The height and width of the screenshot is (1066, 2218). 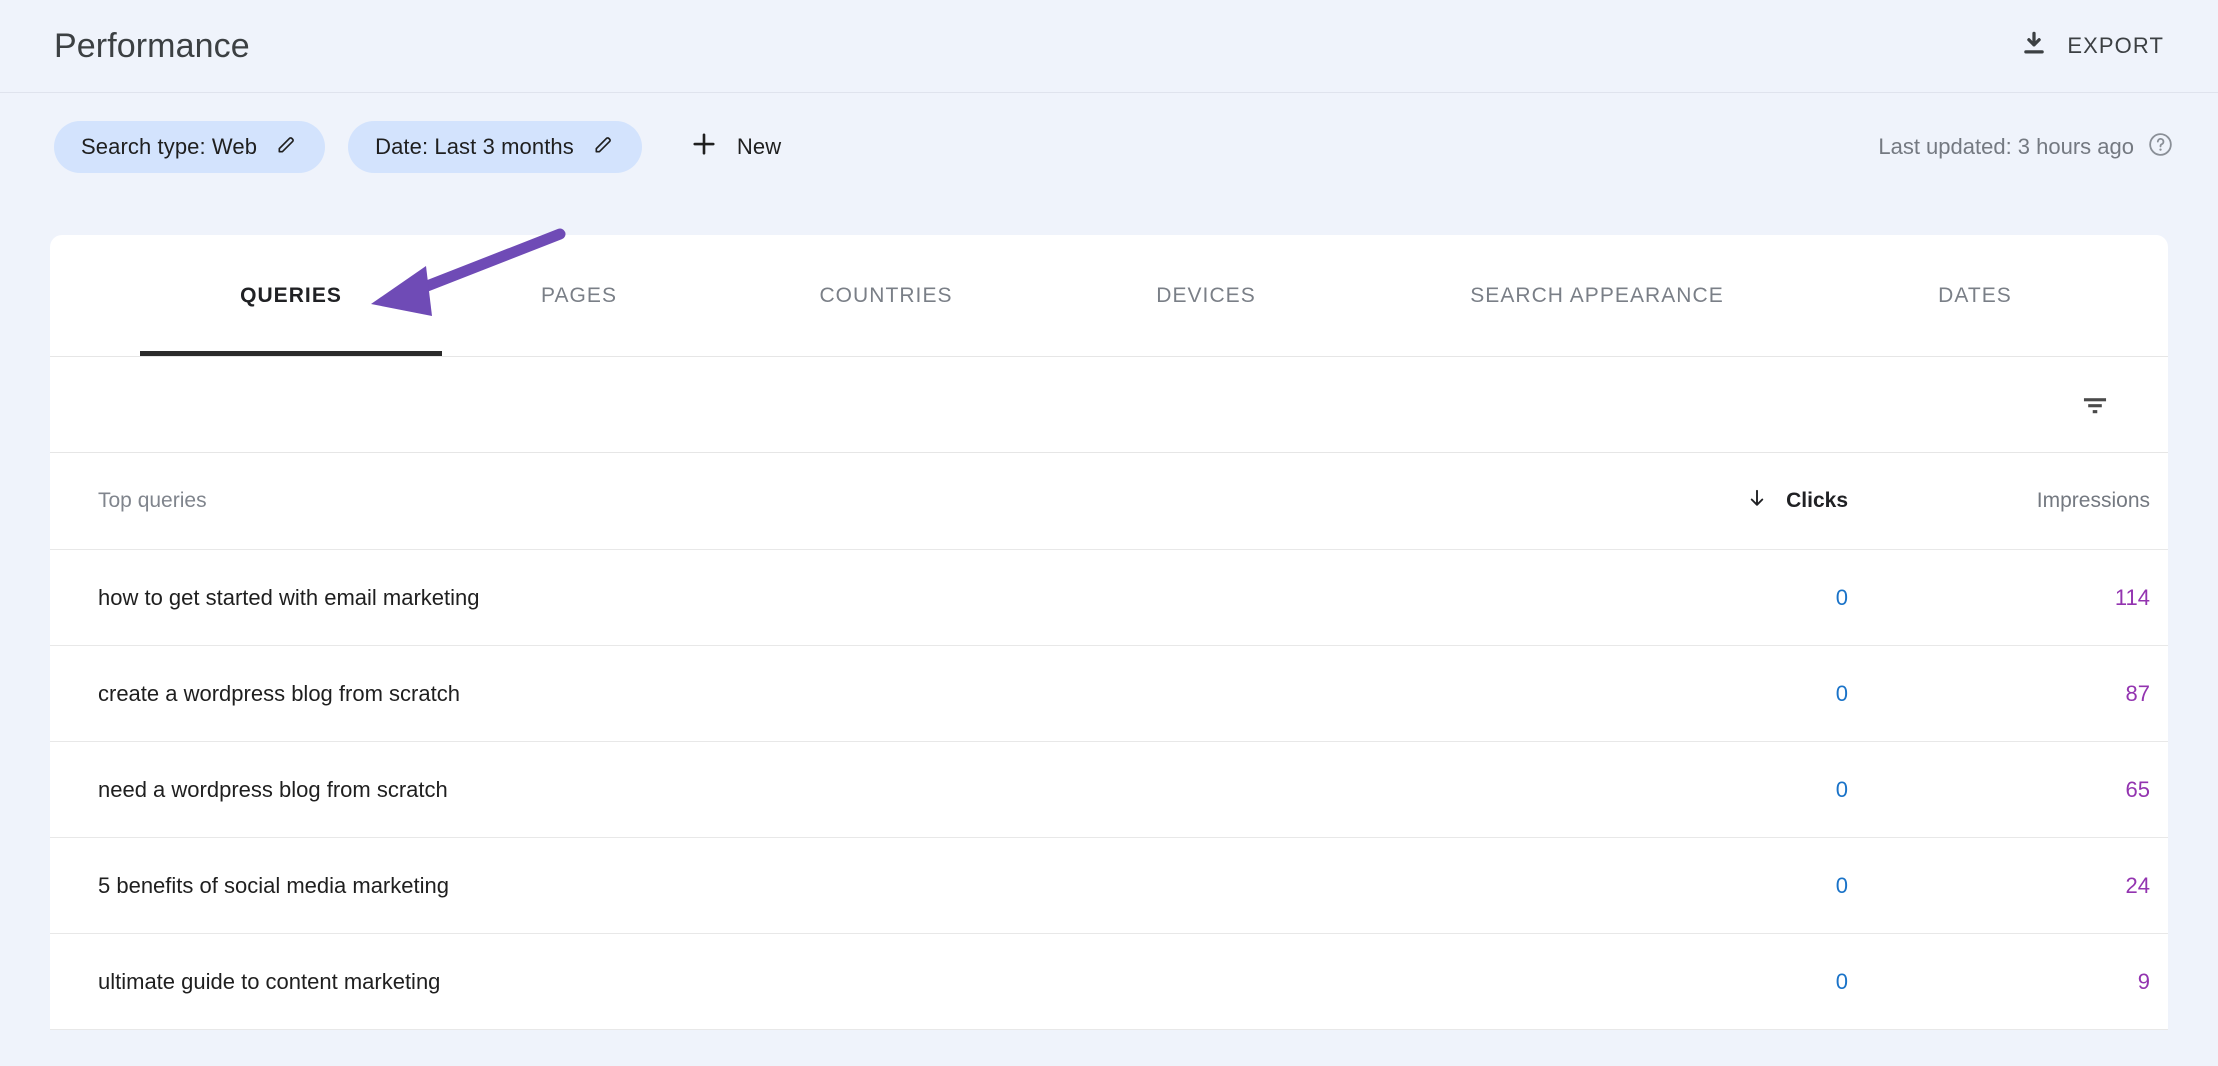 What do you see at coordinates (2006, 146) in the screenshot?
I see `last-updated-text: Last updated: 3 hours ago` at bounding box center [2006, 146].